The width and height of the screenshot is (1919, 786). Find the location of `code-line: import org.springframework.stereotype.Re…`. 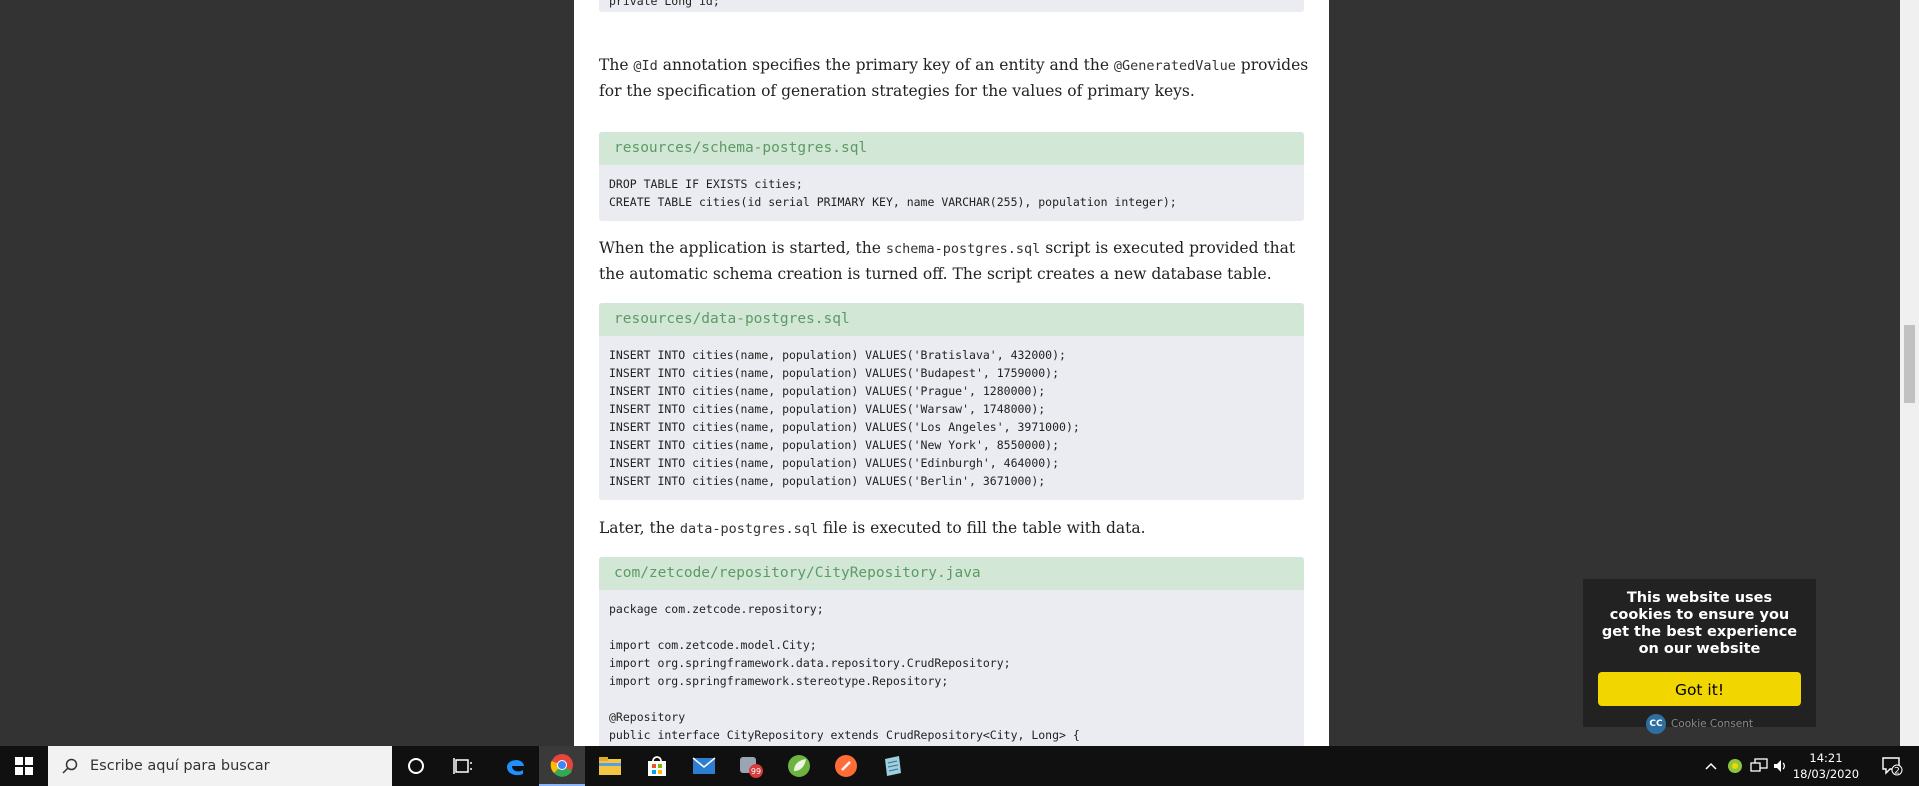

code-line: import org.springframework.stereotype.Re… is located at coordinates (779, 681).